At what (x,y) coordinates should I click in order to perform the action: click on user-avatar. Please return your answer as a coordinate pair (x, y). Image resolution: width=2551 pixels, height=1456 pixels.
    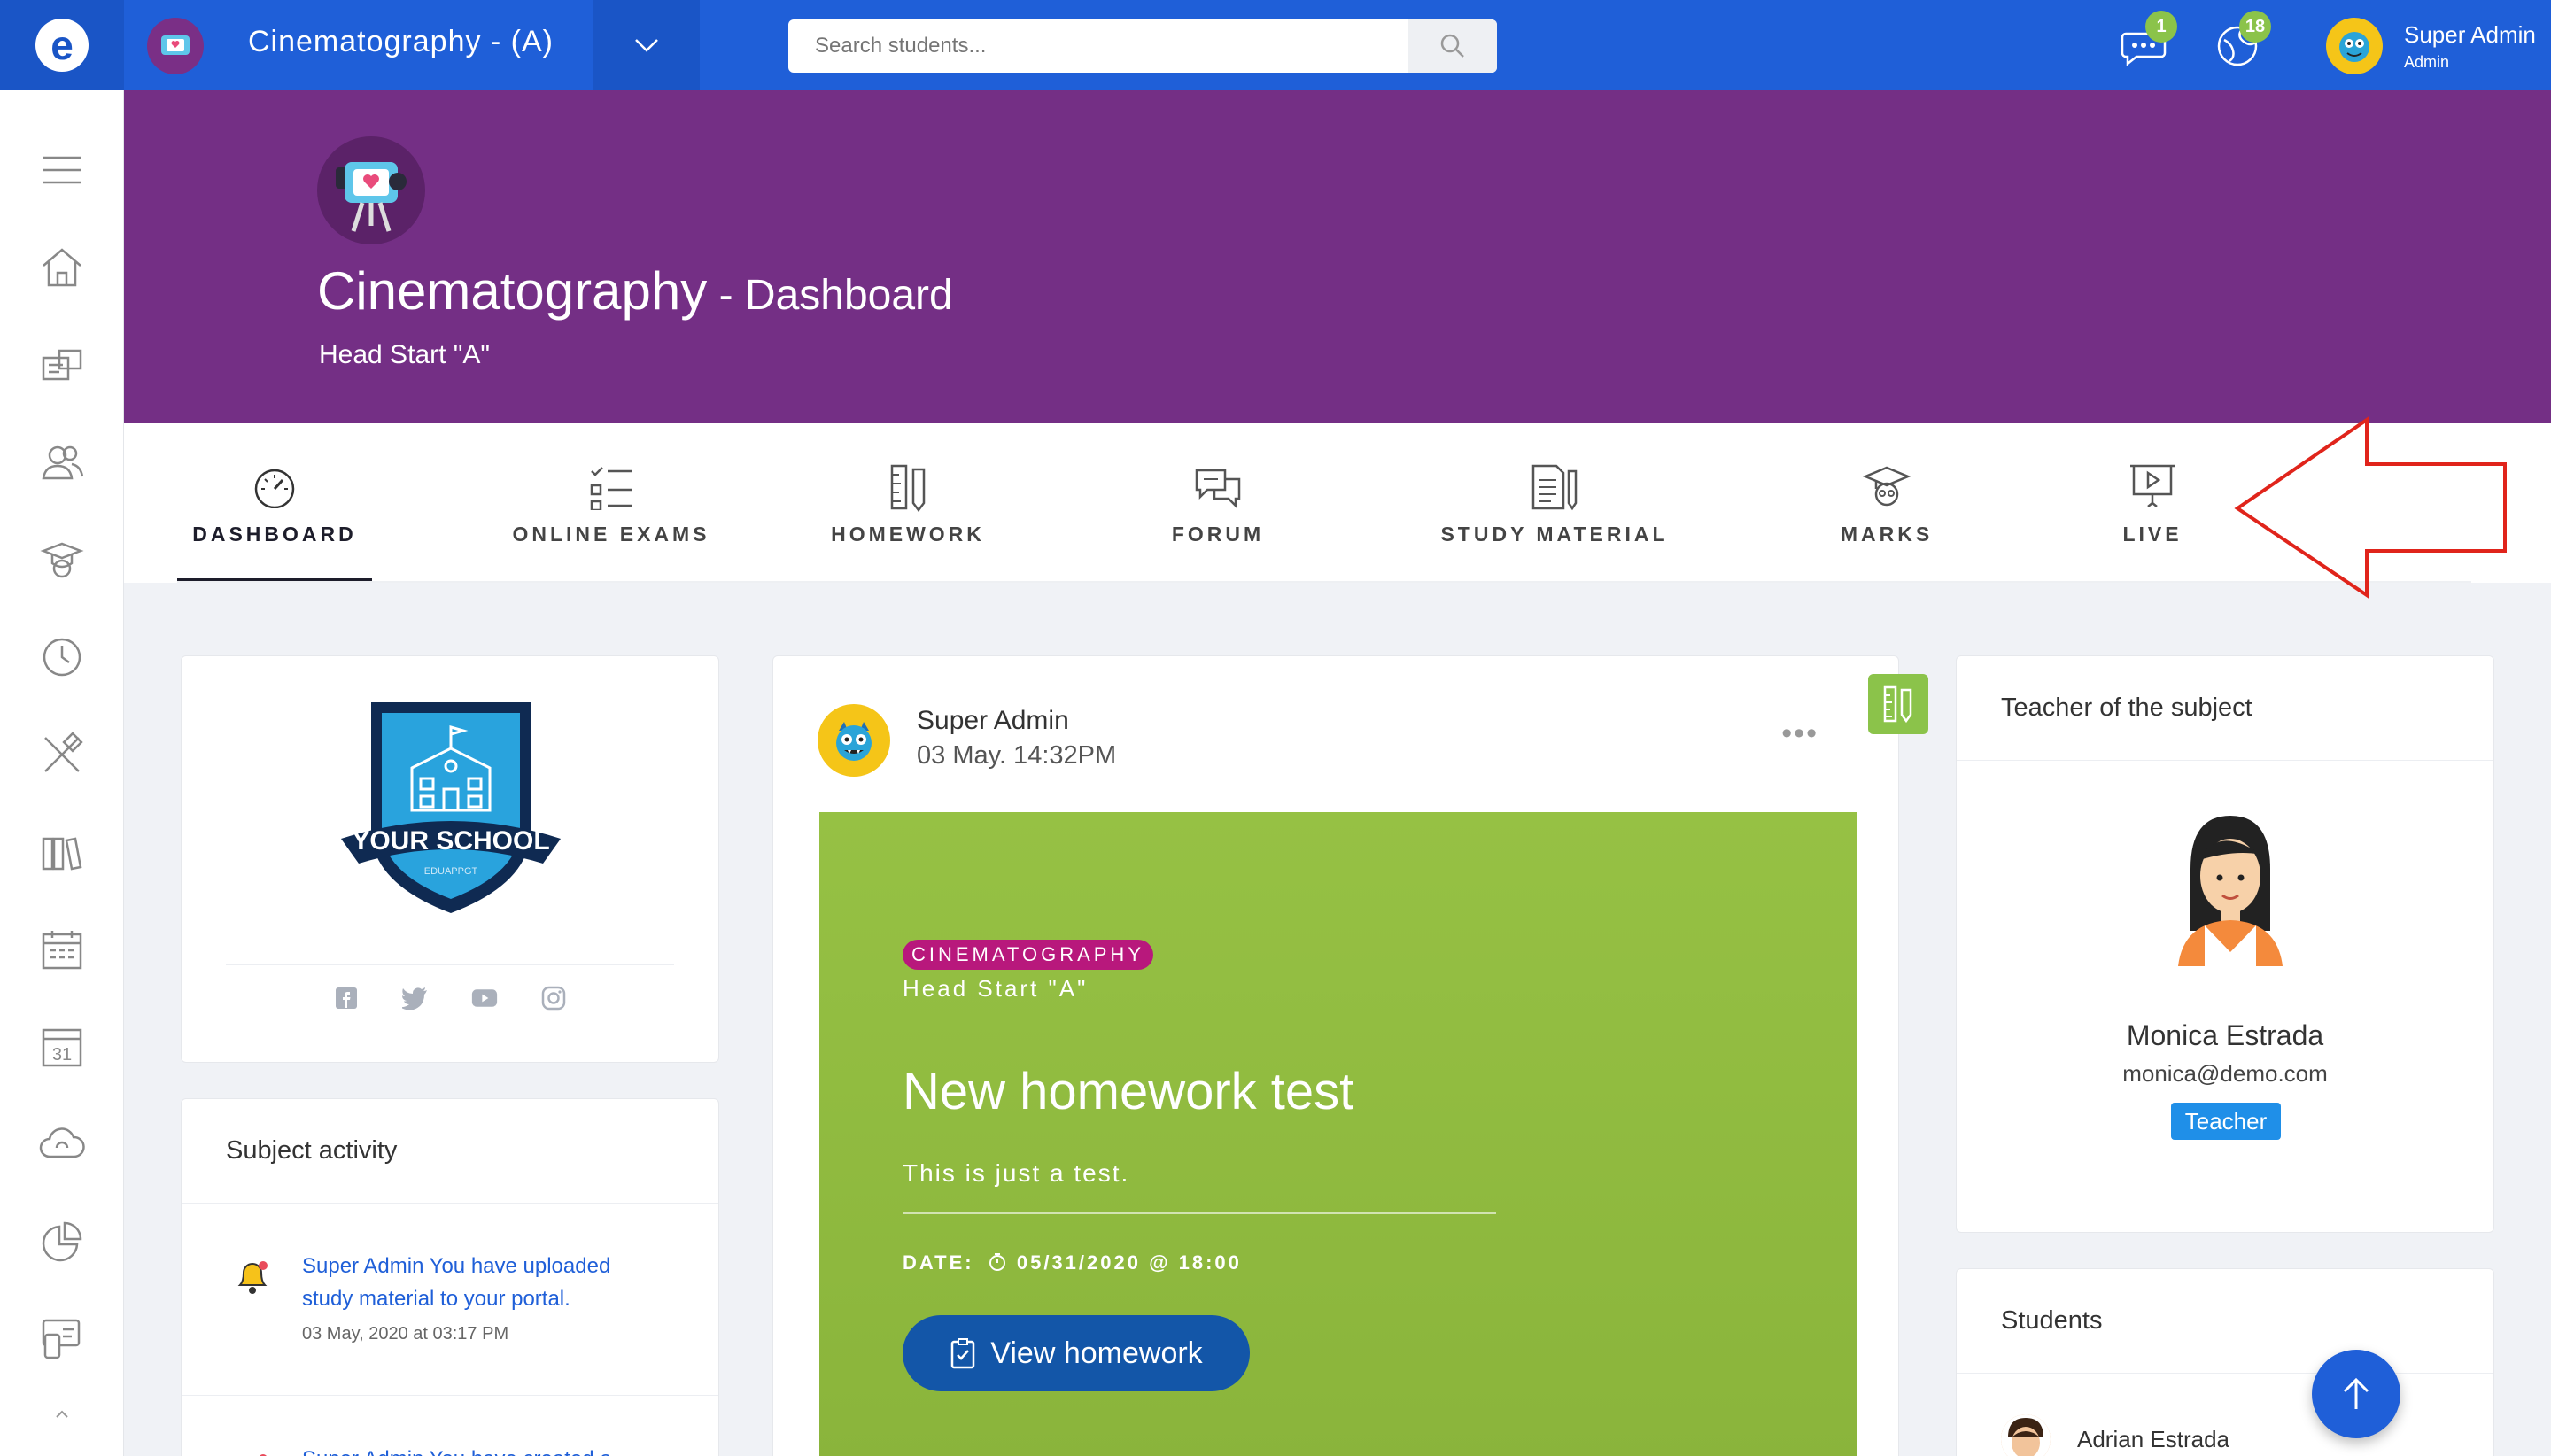
    Looking at the image, I should click on (2354, 46).